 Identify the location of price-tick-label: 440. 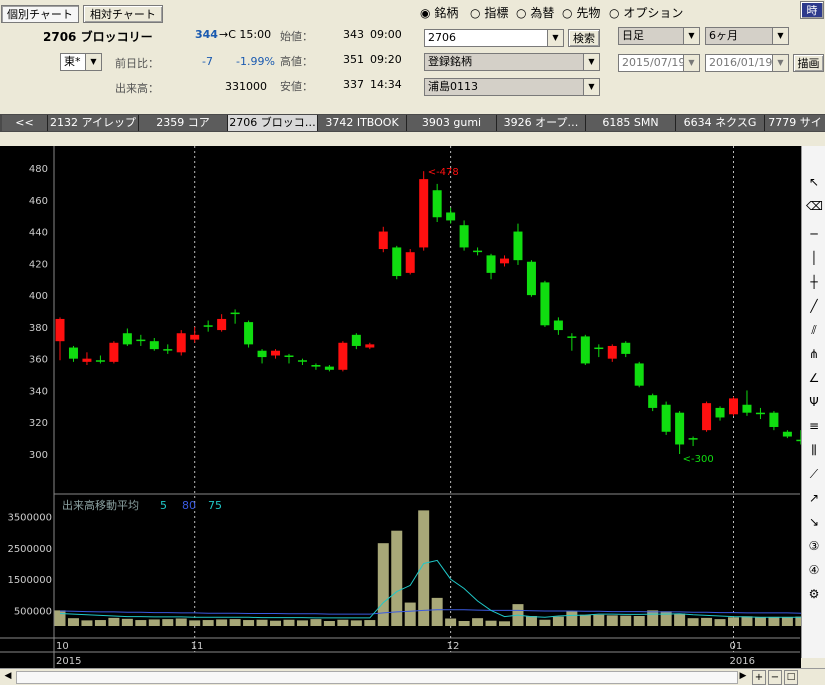
(38, 233).